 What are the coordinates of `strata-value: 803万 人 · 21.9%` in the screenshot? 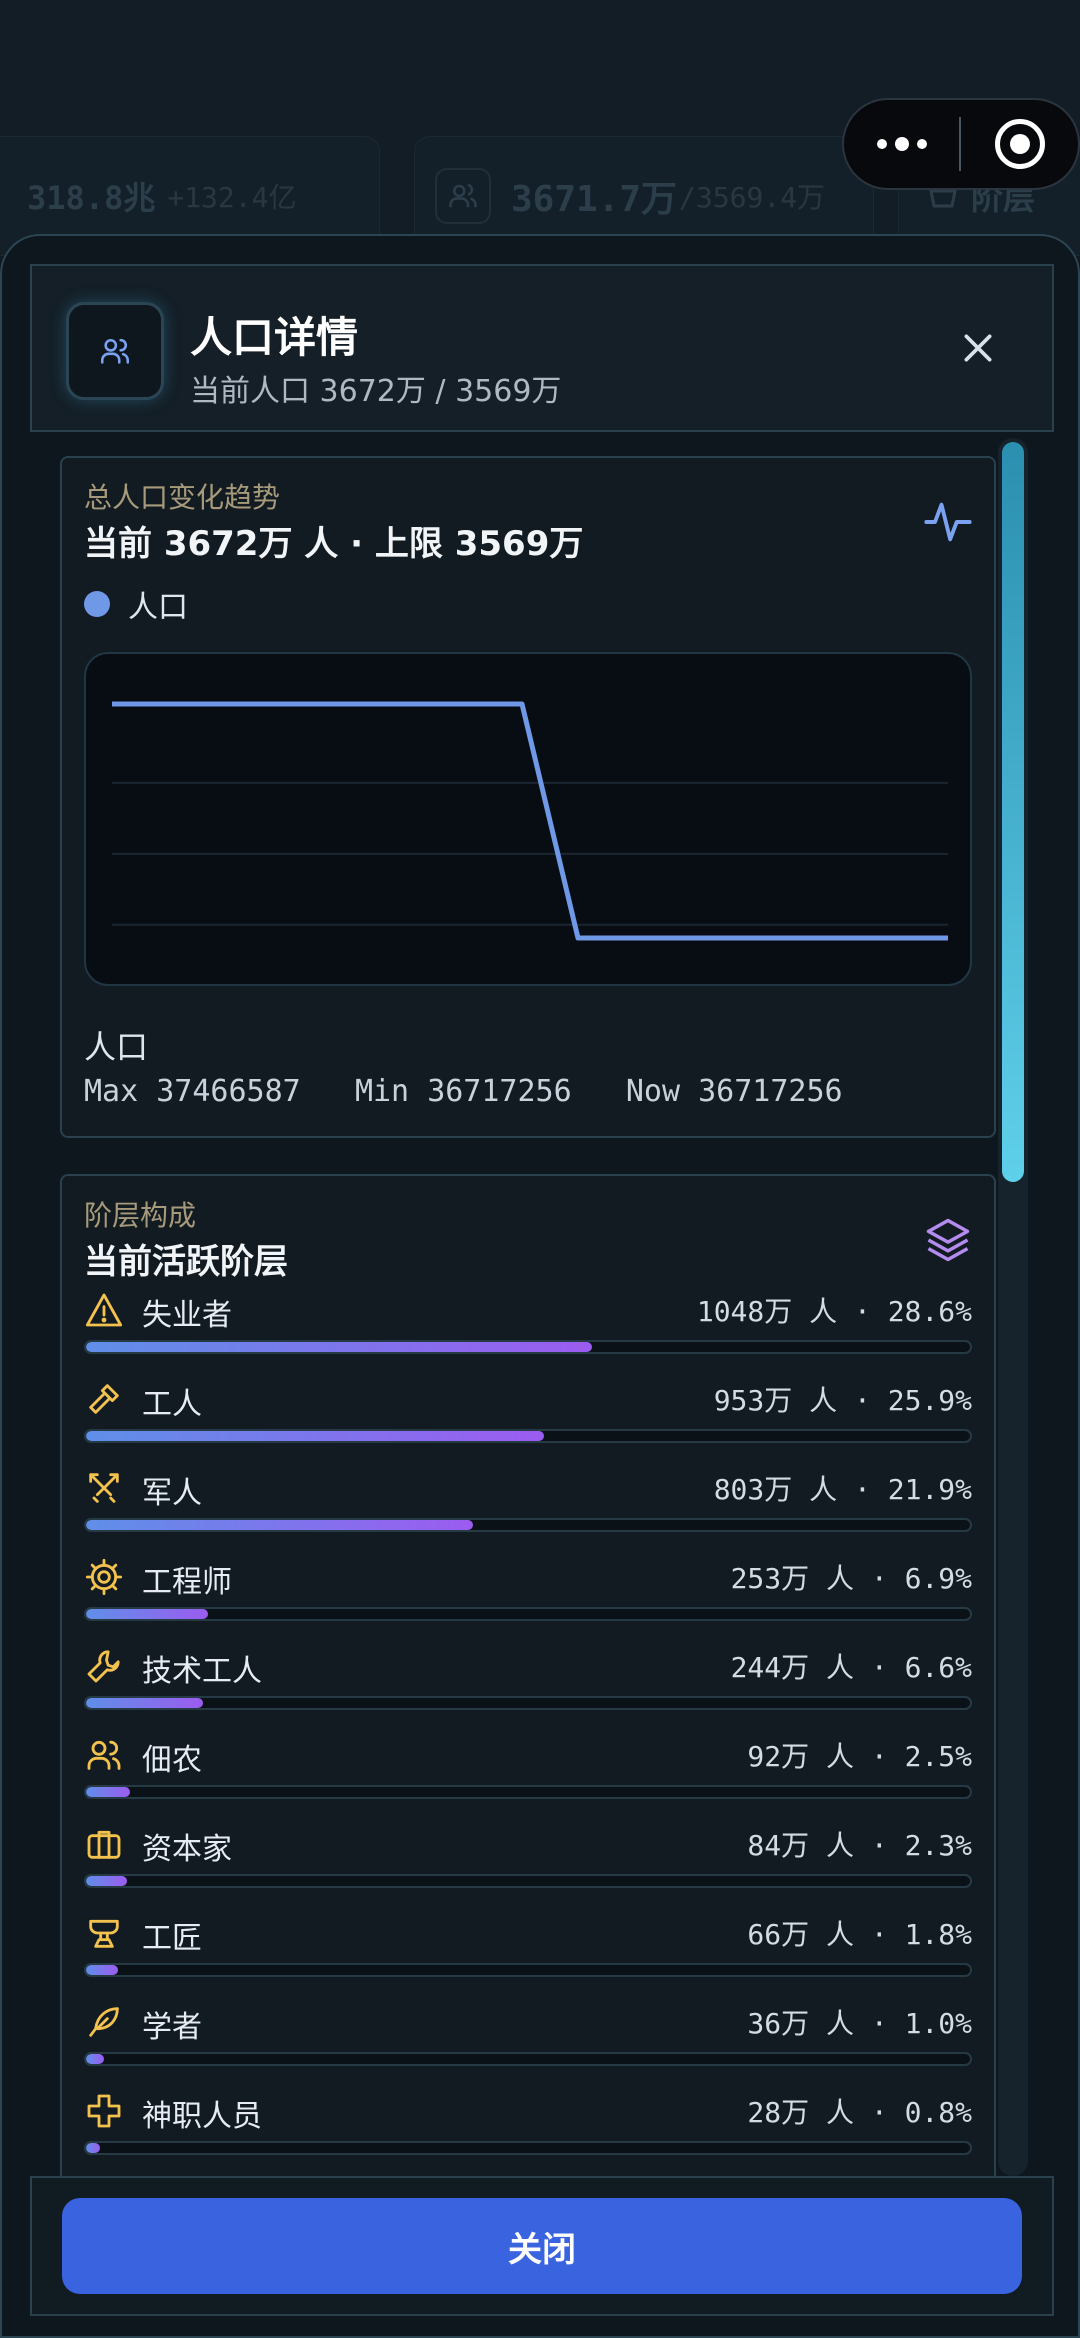 It's located at (842, 1489).